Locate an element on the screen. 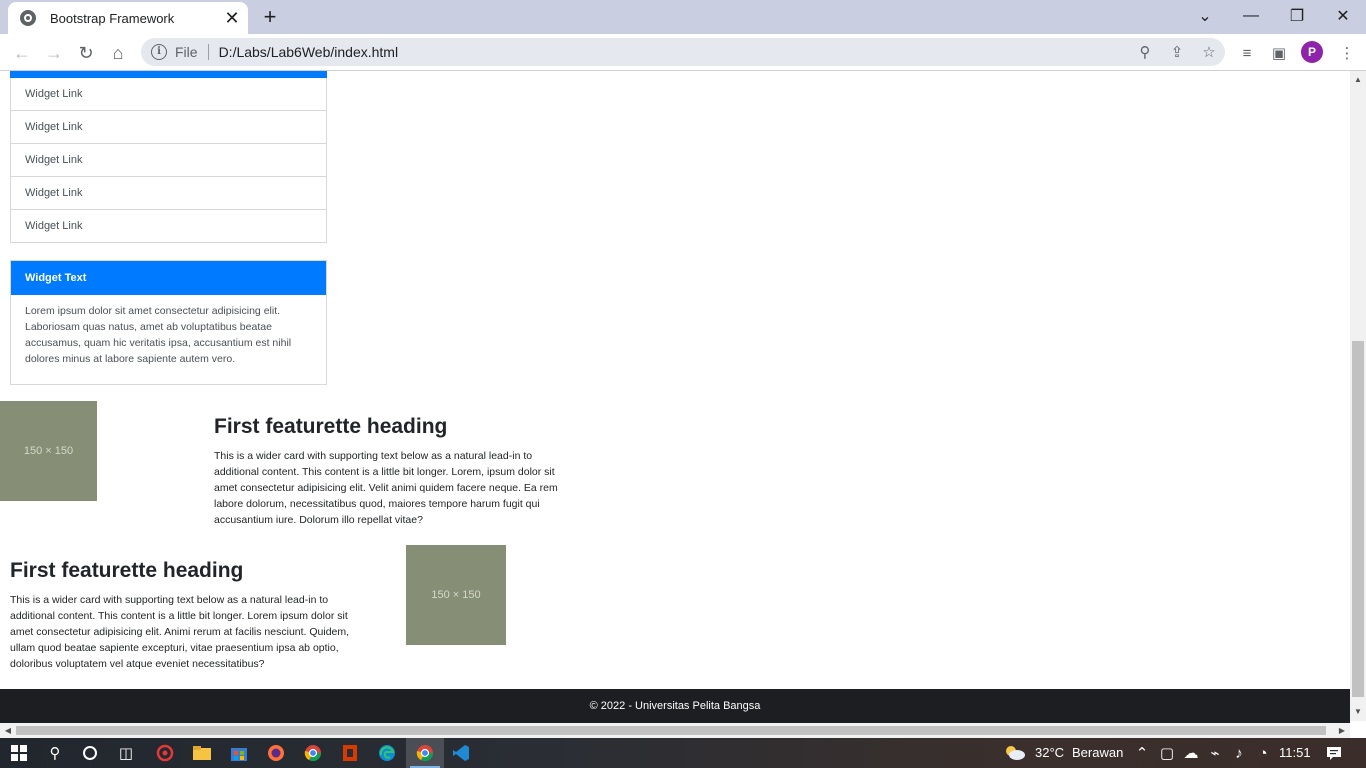 Image resolution: width=1366 pixels, height=768 pixels. scheme-label: File is located at coordinates (186, 52).